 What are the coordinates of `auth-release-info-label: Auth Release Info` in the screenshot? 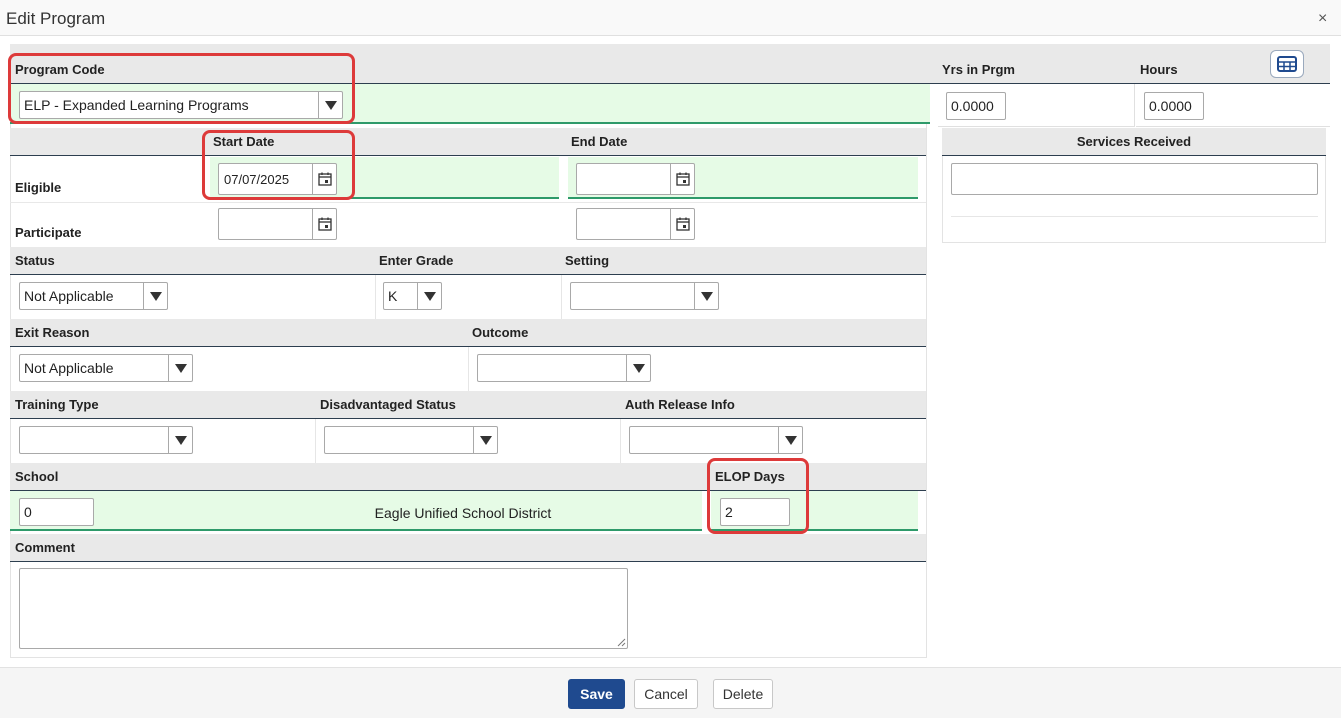 It's located at (680, 404).